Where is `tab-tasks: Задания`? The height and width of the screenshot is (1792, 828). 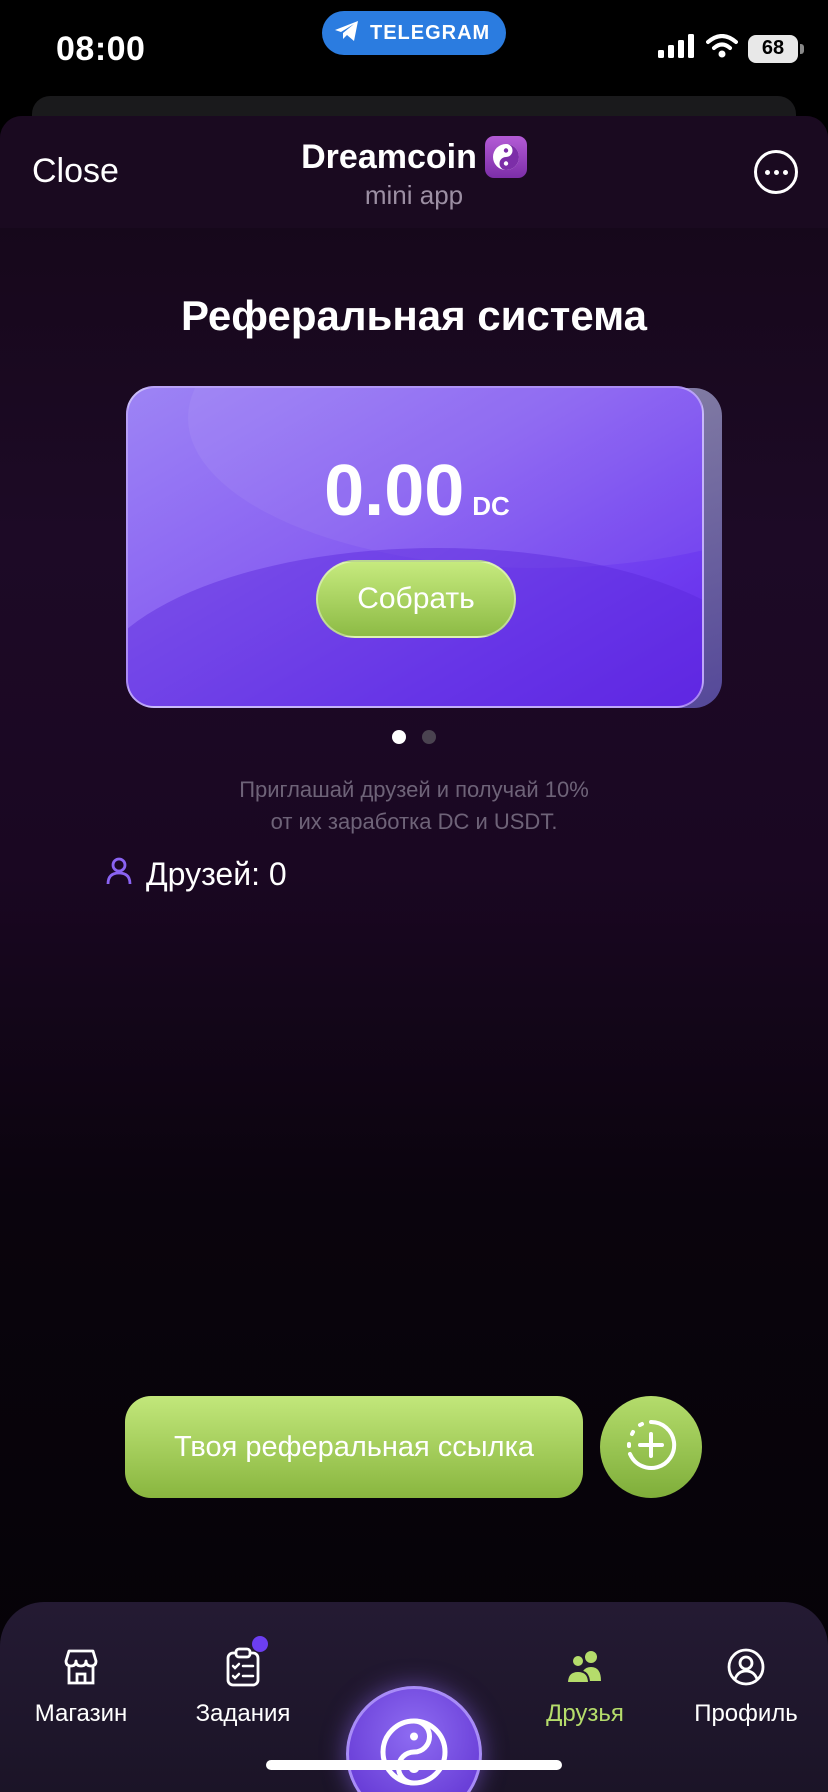
tab-tasks: Задания is located at coordinates (243, 1682).